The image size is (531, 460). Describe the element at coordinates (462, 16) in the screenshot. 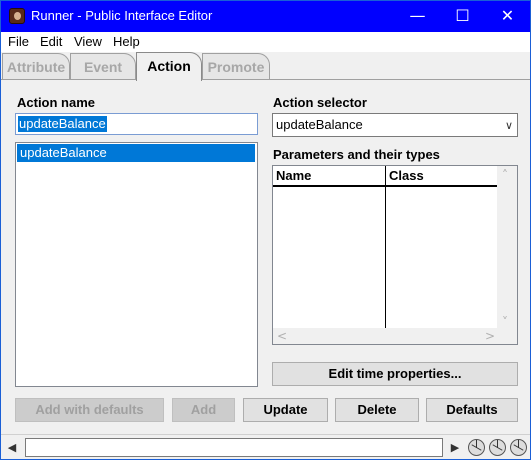

I see `maximize-icon: ☐` at that location.